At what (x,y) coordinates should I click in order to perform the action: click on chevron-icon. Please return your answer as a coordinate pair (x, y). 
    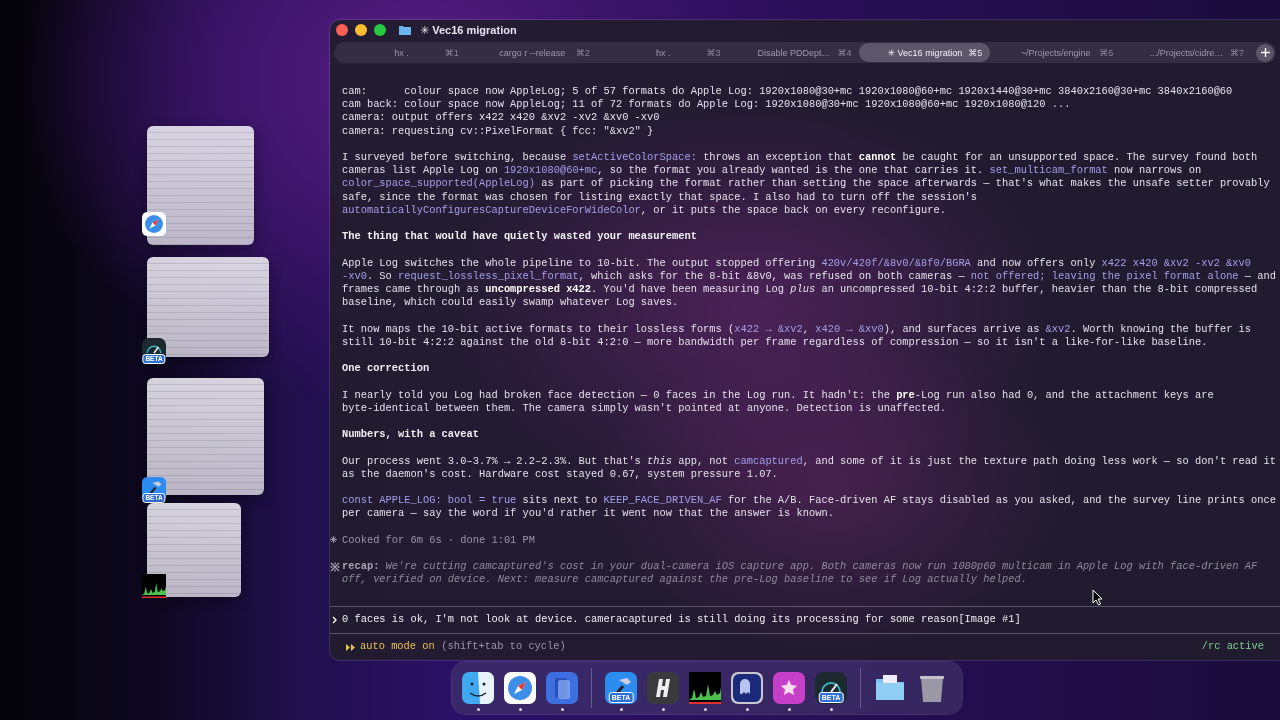
    Looking at the image, I should click on (334, 620).